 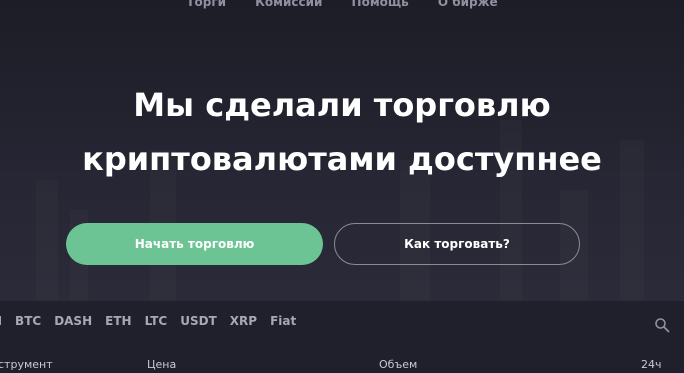 What do you see at coordinates (118, 321) in the screenshot?
I see `tab-eth: ETH` at bounding box center [118, 321].